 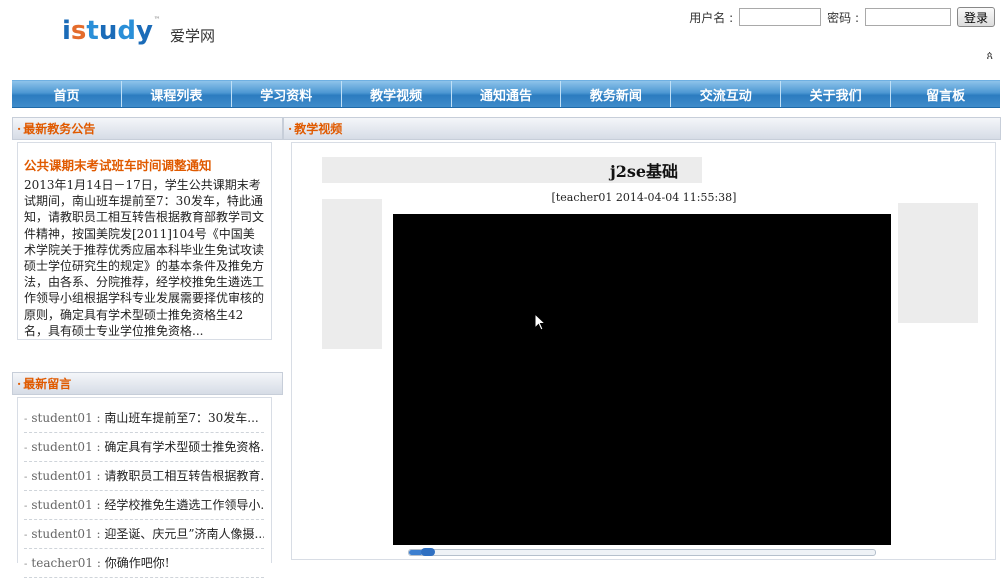 I want to click on password-input, so click(x=907, y=17).